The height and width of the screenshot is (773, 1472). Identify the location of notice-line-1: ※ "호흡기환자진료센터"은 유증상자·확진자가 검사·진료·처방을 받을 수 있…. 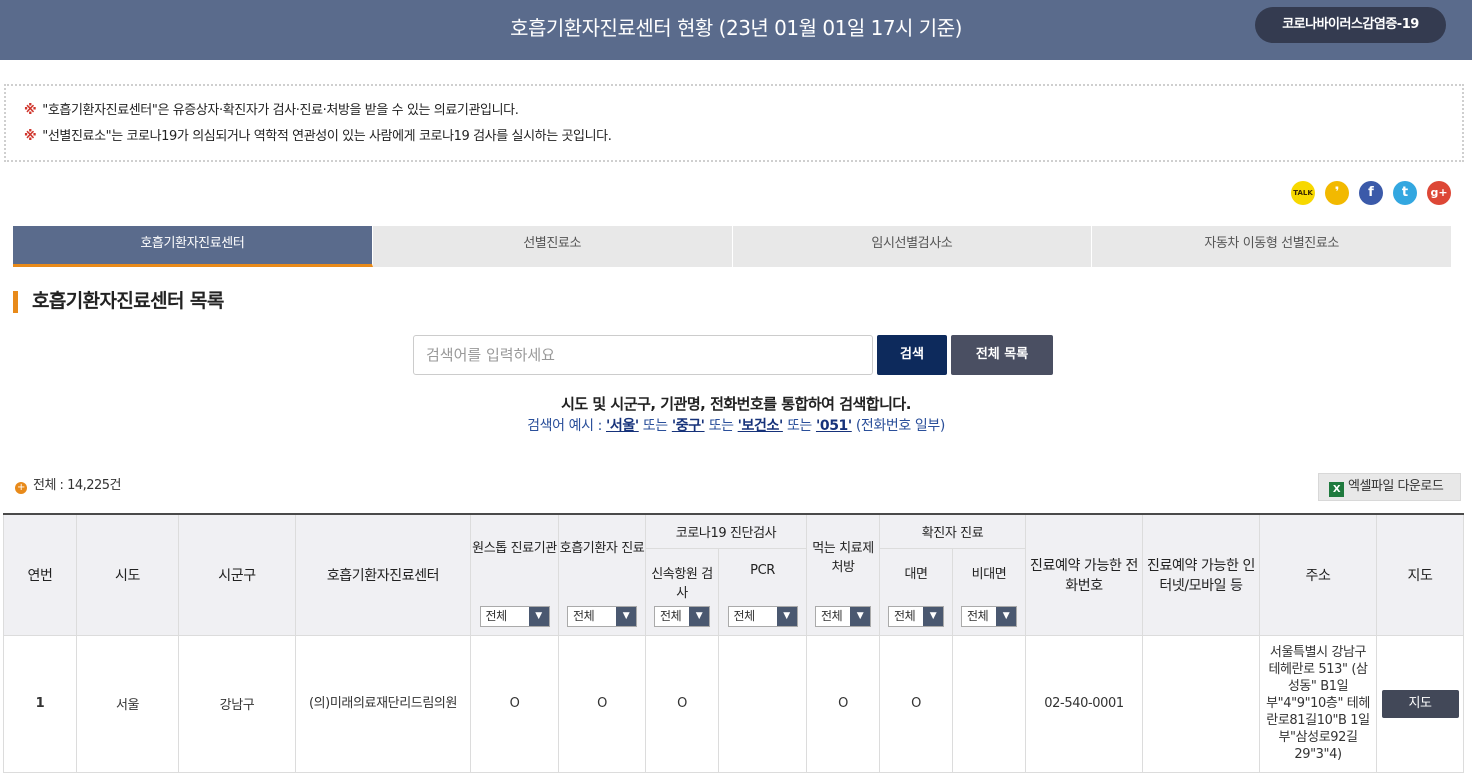
(271, 108).